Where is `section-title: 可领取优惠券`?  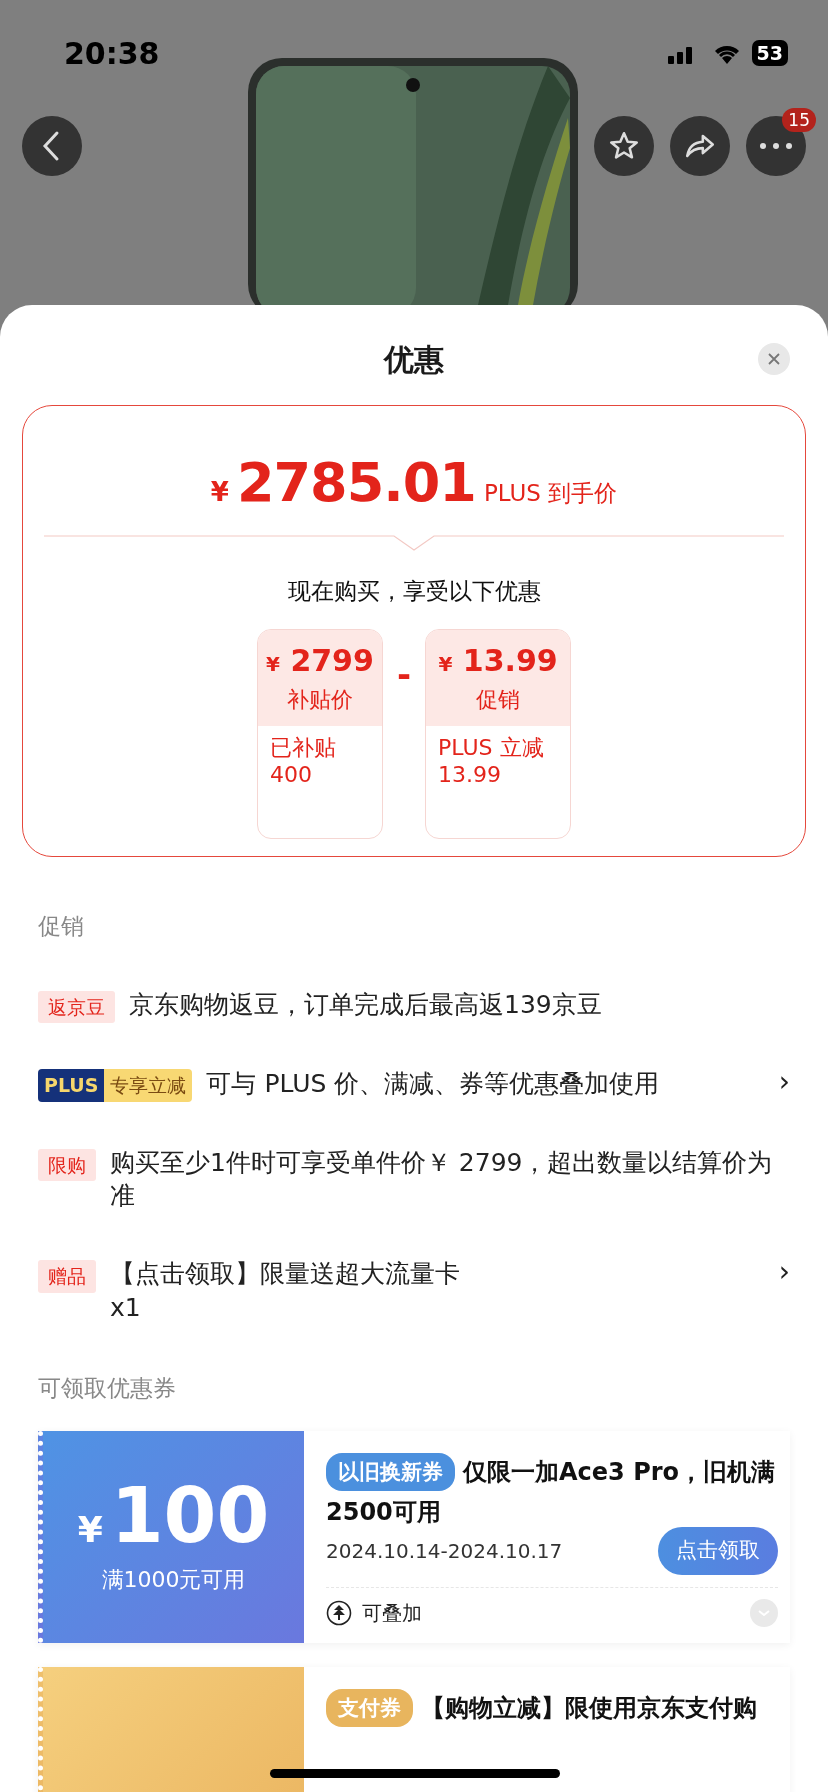 section-title: 可领取优惠券 is located at coordinates (107, 1388).